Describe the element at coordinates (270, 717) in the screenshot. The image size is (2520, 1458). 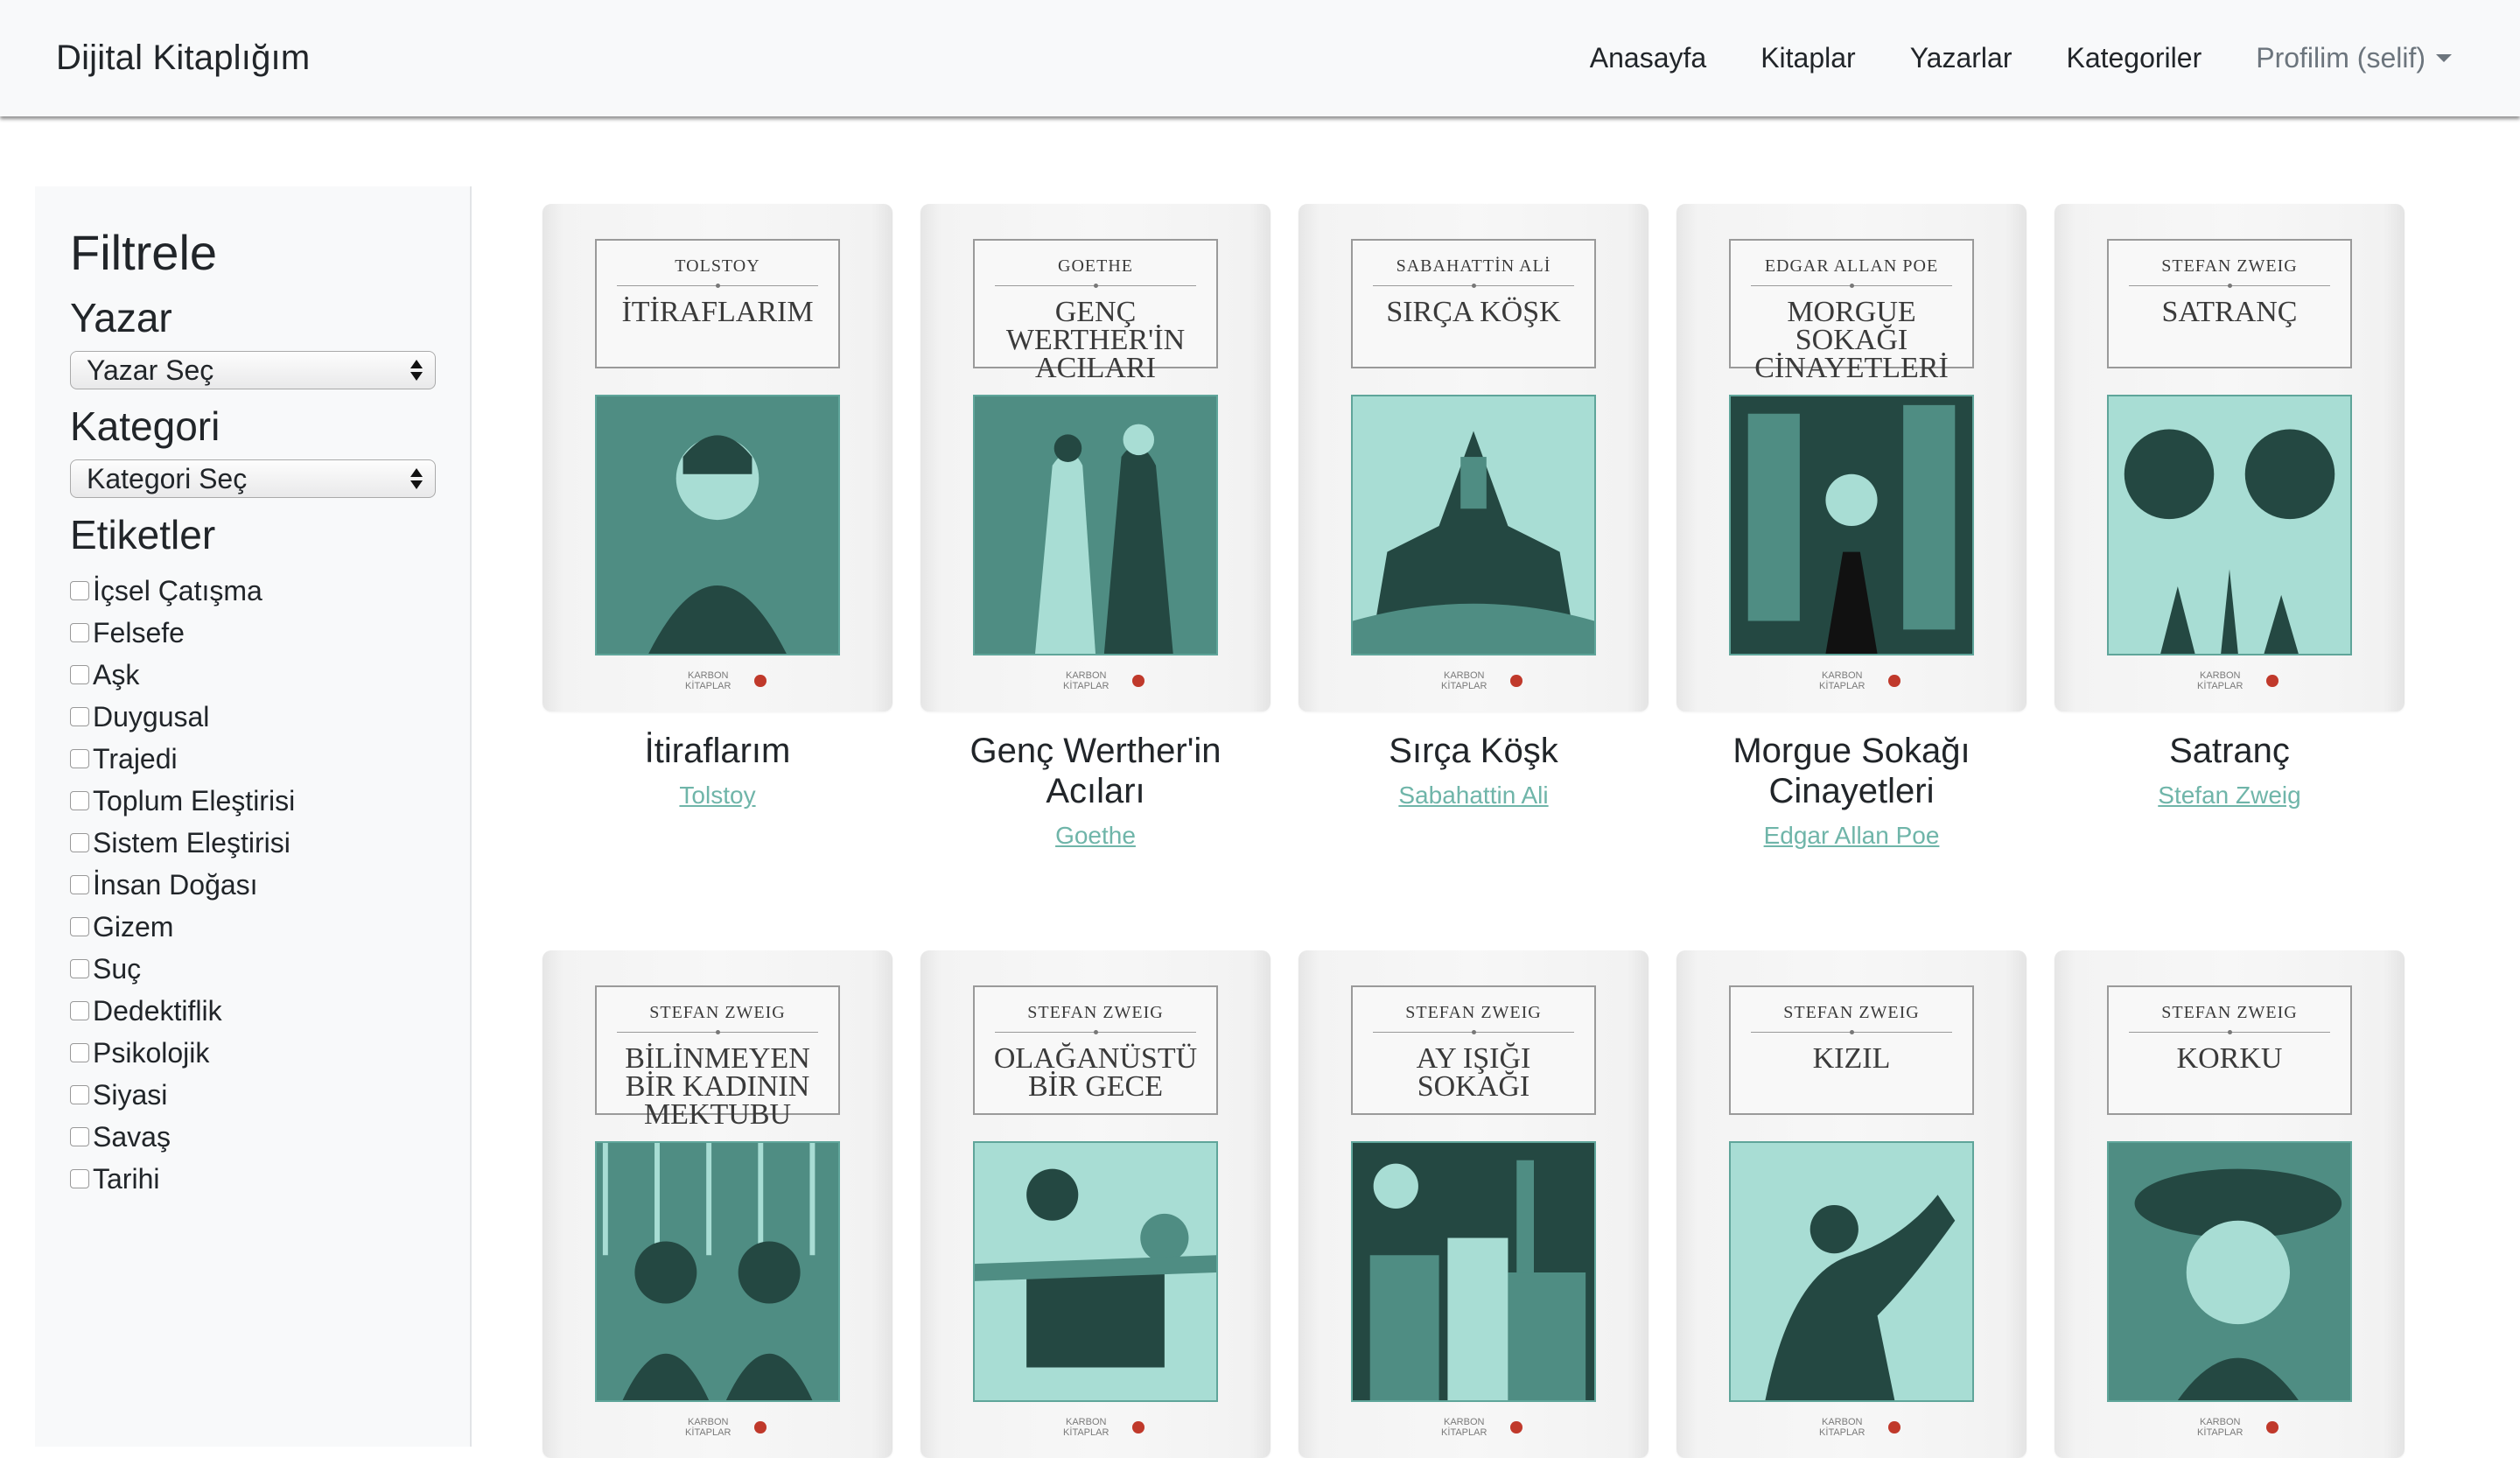
I see `tag-filter-item: Duygusal` at that location.